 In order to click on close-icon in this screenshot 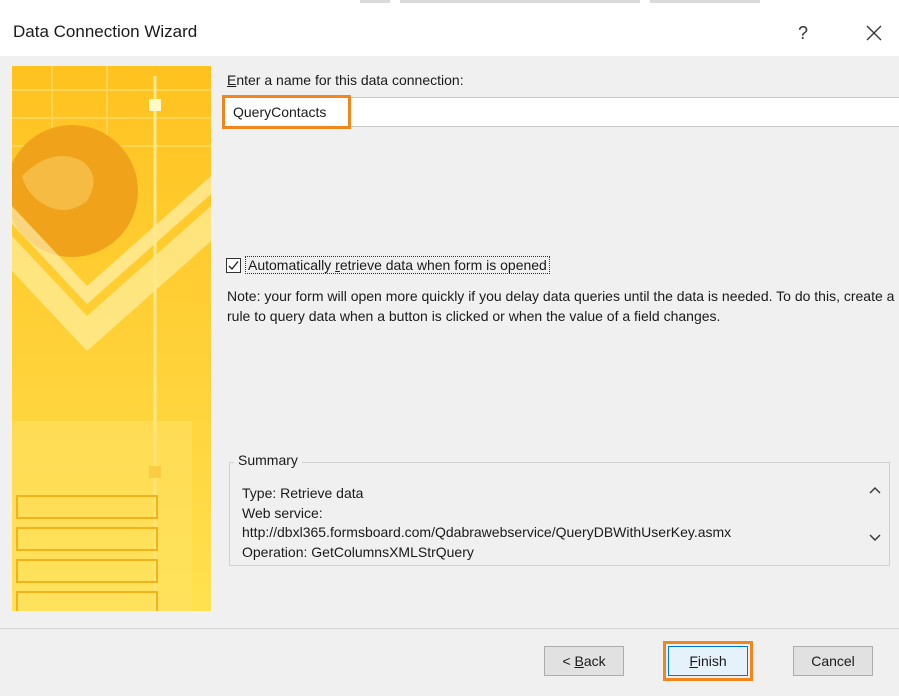, I will do `click(874, 33)`.